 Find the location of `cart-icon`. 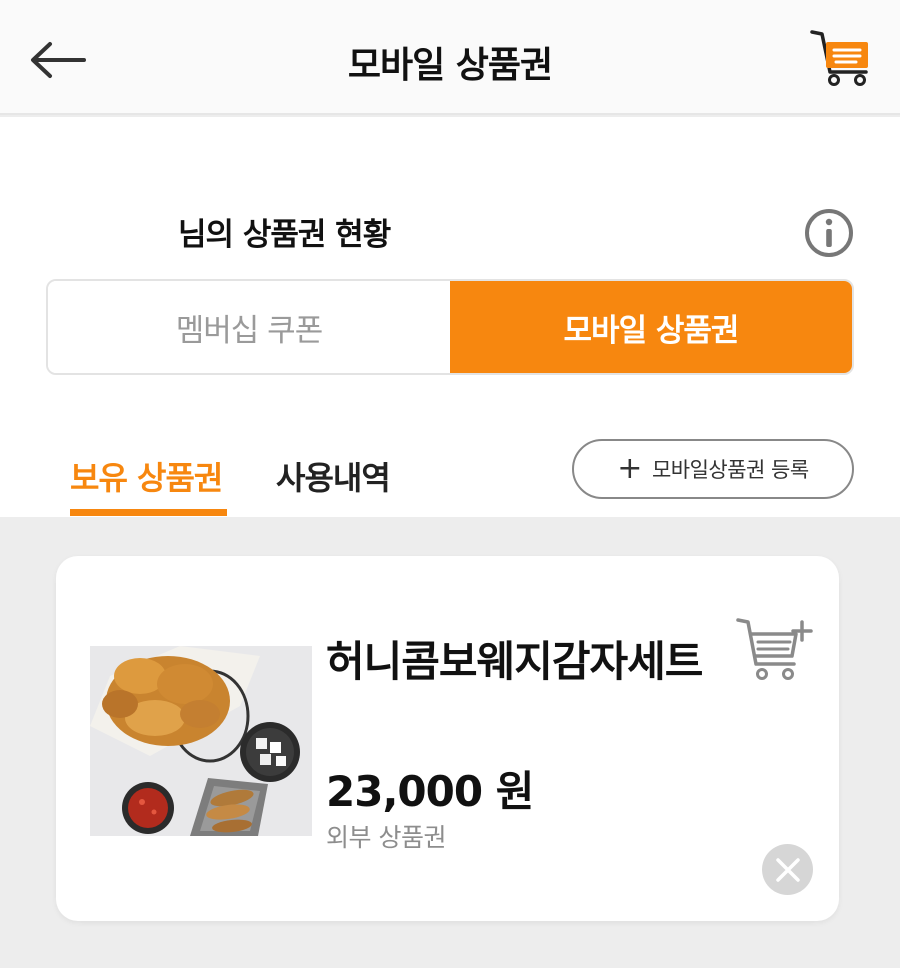

cart-icon is located at coordinates (839, 58).